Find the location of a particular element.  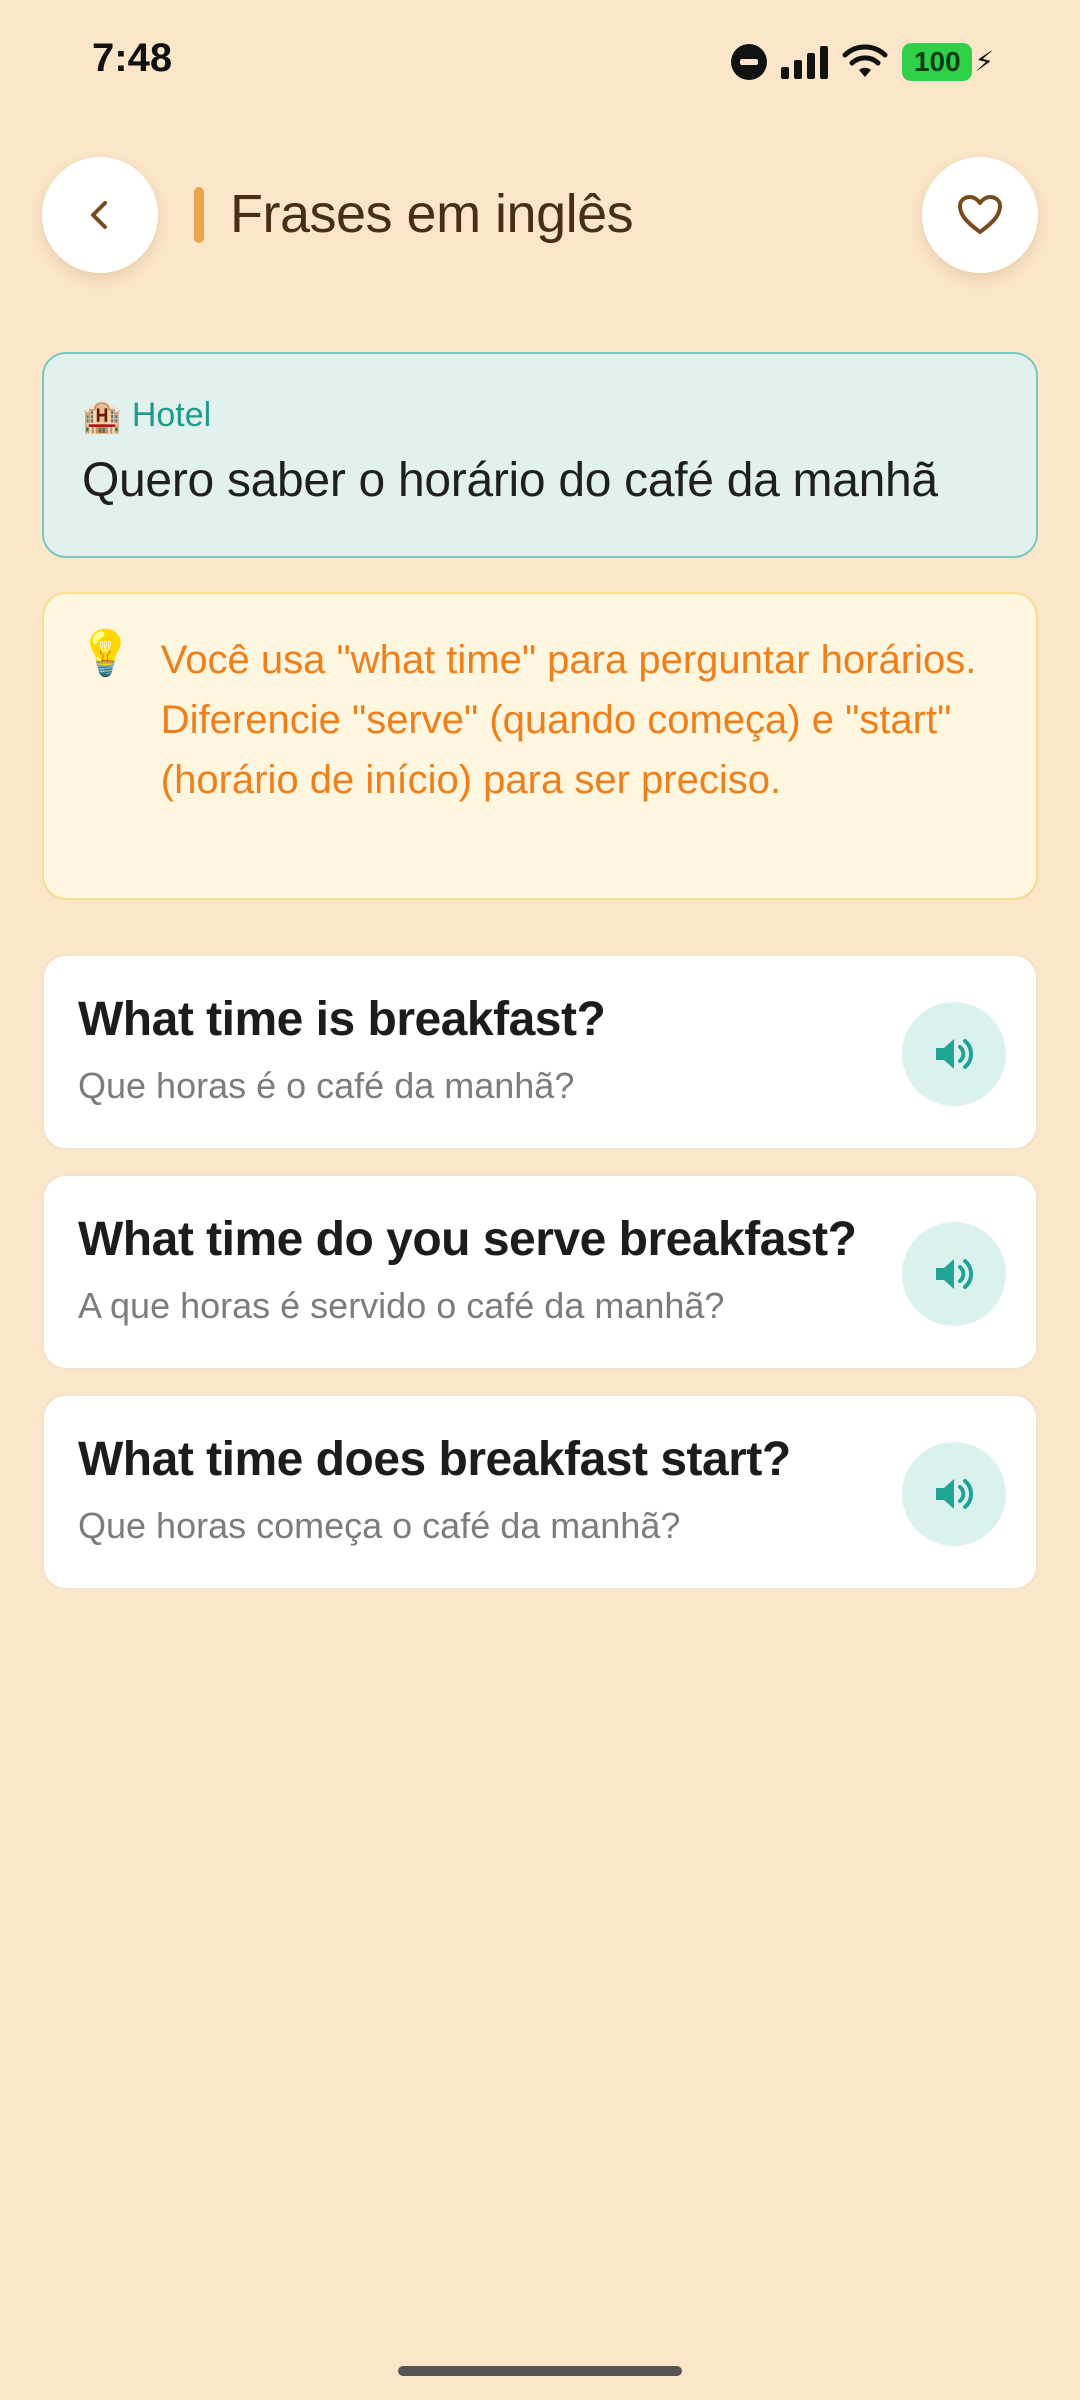

title-accent-bar is located at coordinates (199, 215).